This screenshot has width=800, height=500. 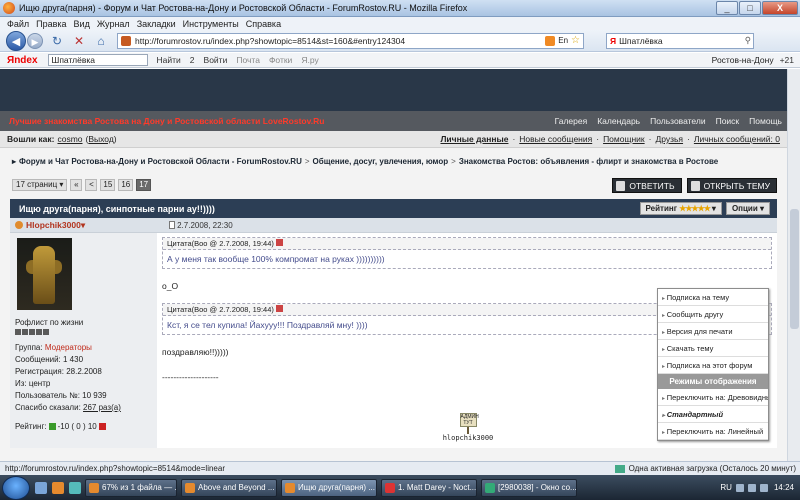 What do you see at coordinates (41, 487) in the screenshot?
I see `show-desktop-icon` at bounding box center [41, 487].